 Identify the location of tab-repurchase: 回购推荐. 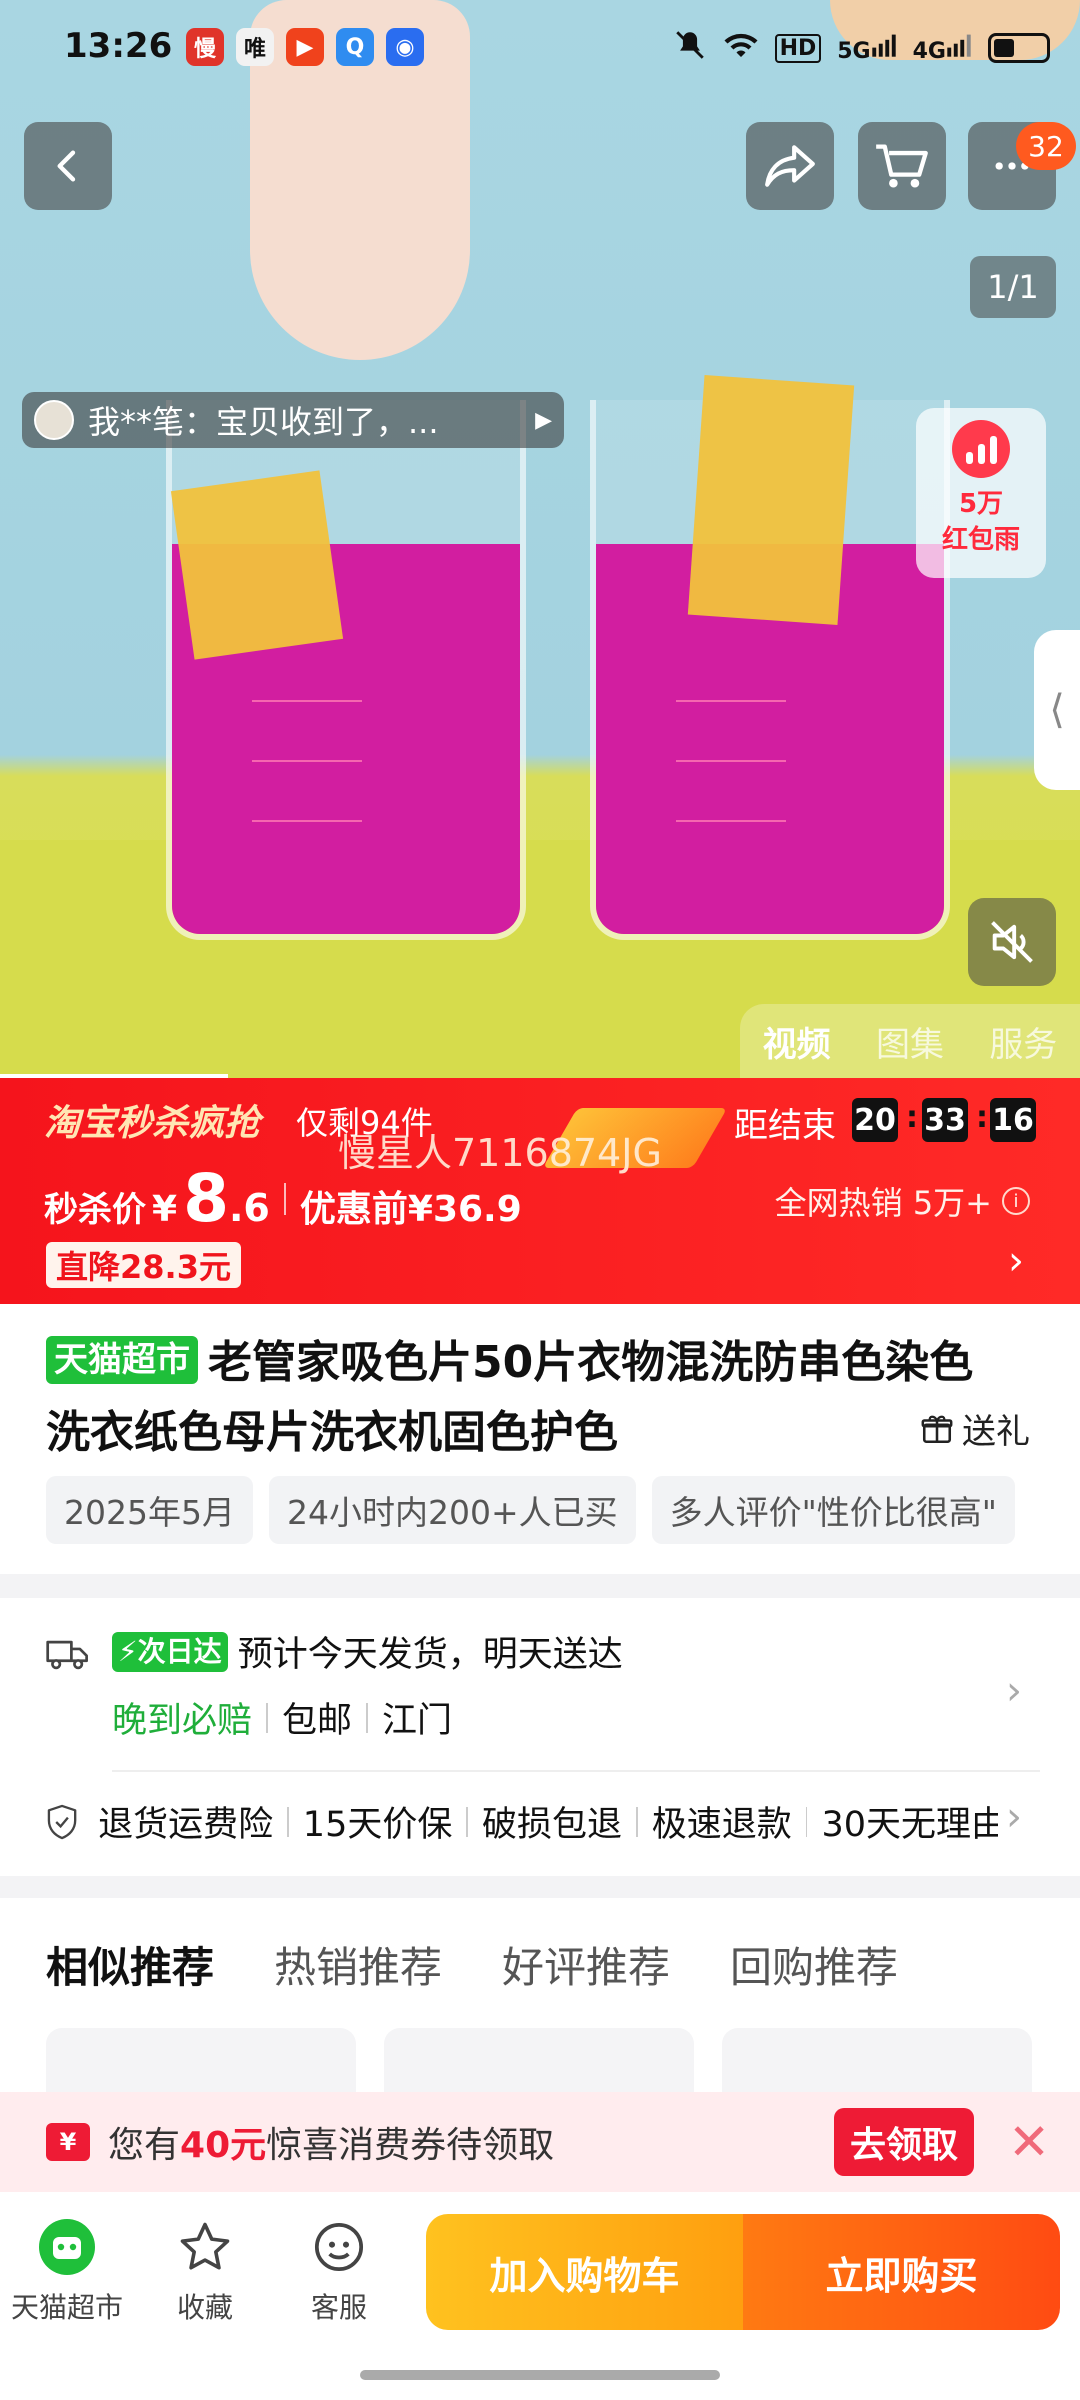
(814, 1964).